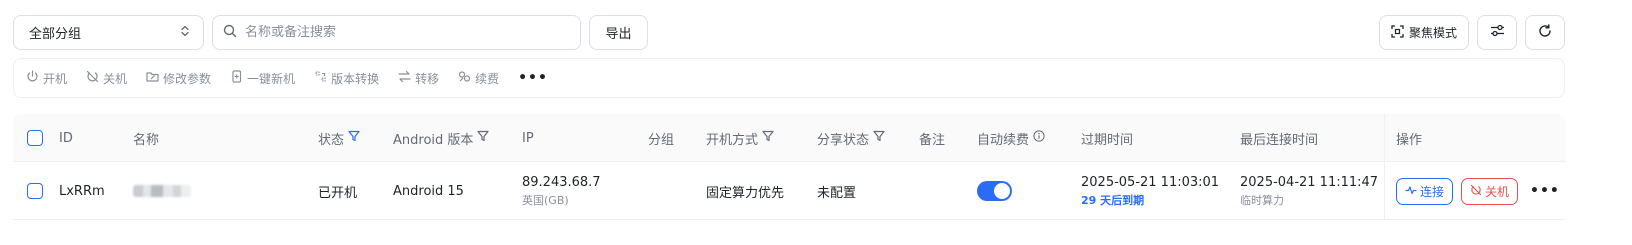  What do you see at coordinates (271, 78) in the screenshot?
I see `new-device-label: 一键新机` at bounding box center [271, 78].